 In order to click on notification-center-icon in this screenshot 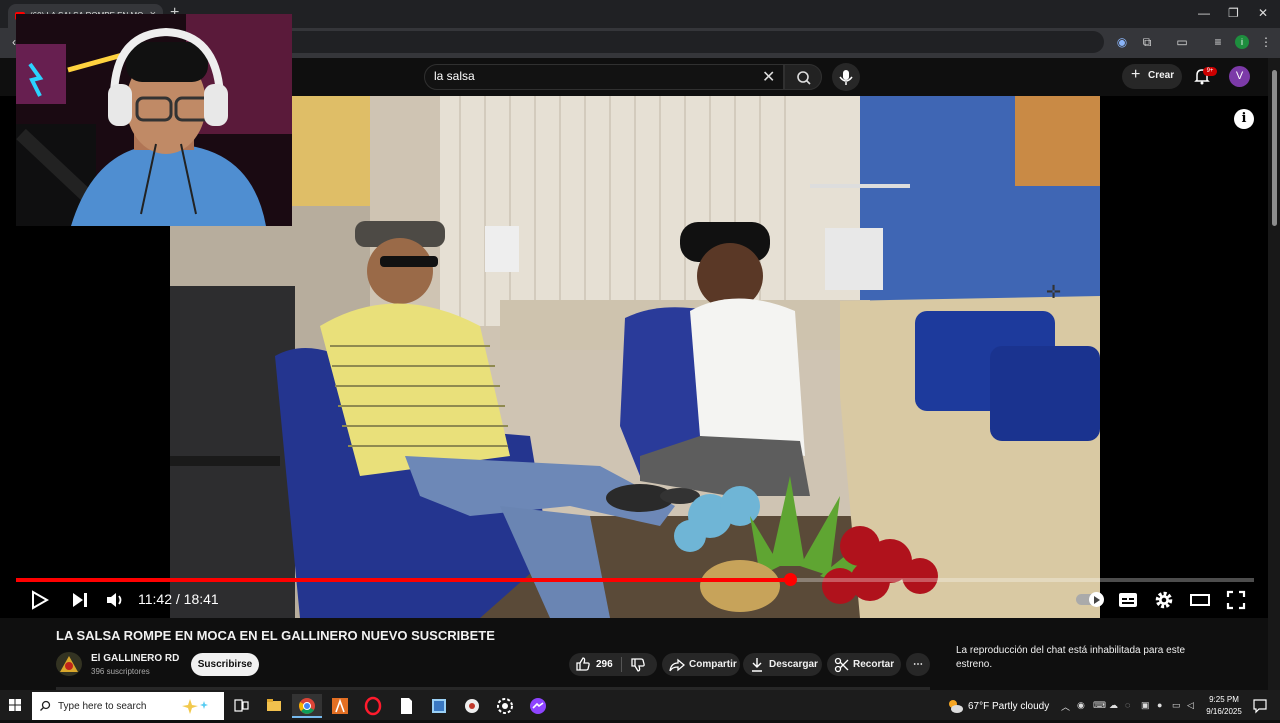, I will do `click(1260, 706)`.